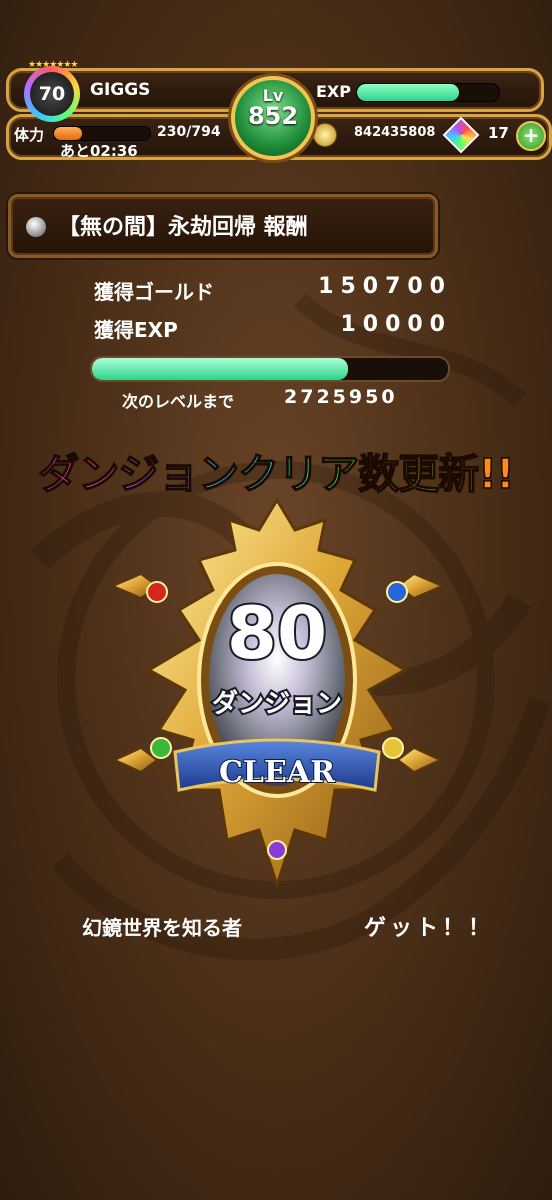 The width and height of the screenshot is (552, 1200). What do you see at coordinates (531, 136) in the screenshot?
I see `add-gems-button: +` at bounding box center [531, 136].